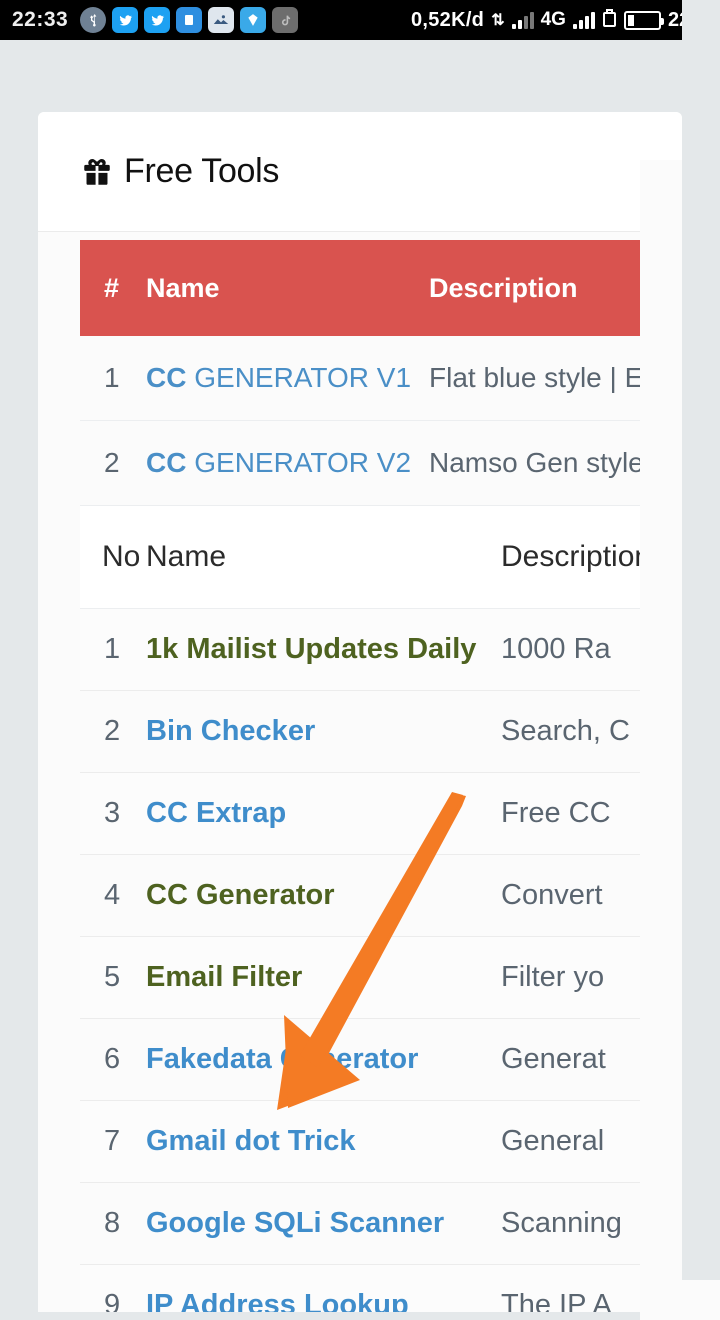 The width and height of the screenshot is (720, 1320). Describe the element at coordinates (113, 977) in the screenshot. I see `row-number: 5` at that location.